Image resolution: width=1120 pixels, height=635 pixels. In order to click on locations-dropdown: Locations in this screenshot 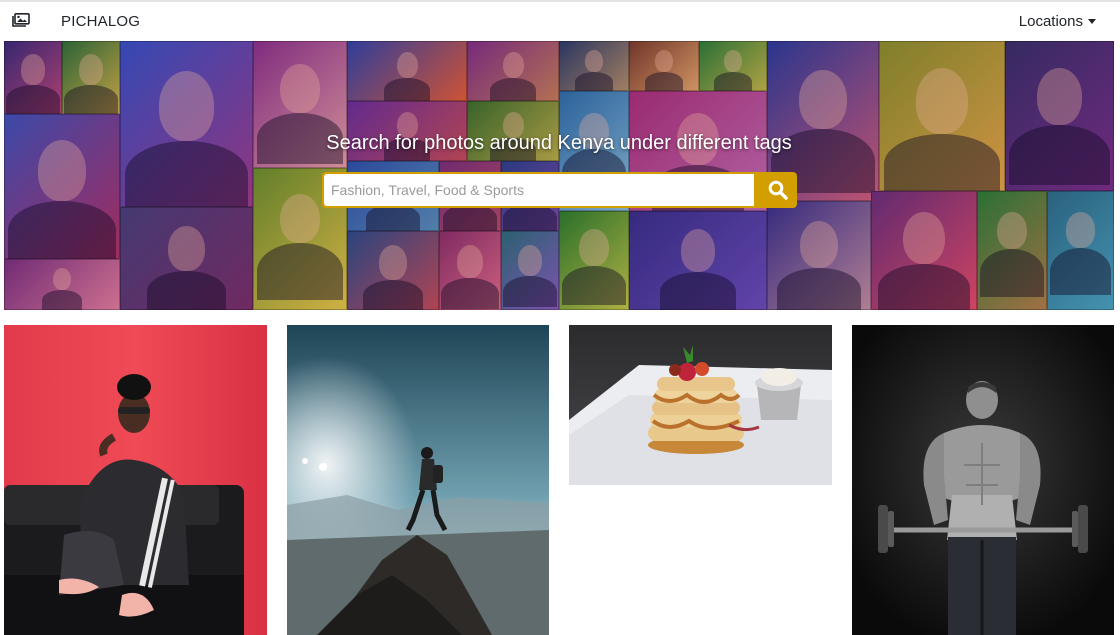, I will do `click(1057, 21)`.